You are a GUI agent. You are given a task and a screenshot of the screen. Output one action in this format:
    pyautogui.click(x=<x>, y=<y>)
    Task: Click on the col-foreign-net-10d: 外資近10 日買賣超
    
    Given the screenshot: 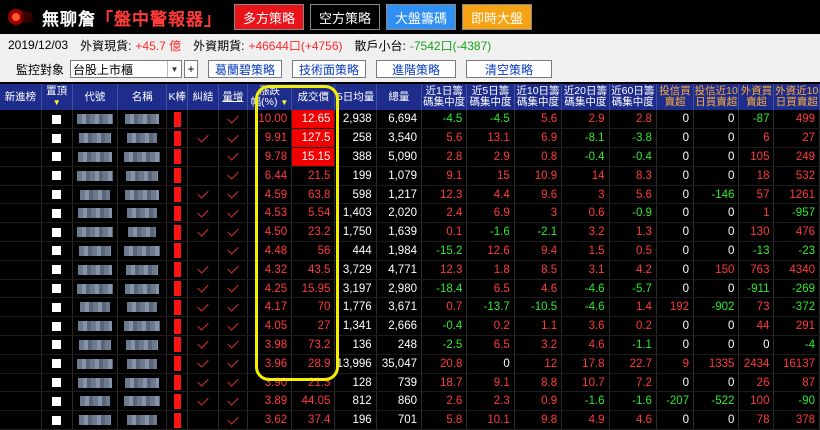 What is the action you would take?
    pyautogui.click(x=796, y=97)
    